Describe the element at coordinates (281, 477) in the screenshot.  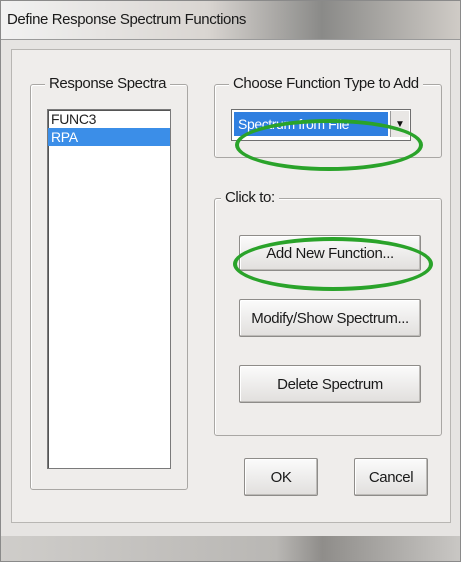
I see `ok-button: OK` at that location.